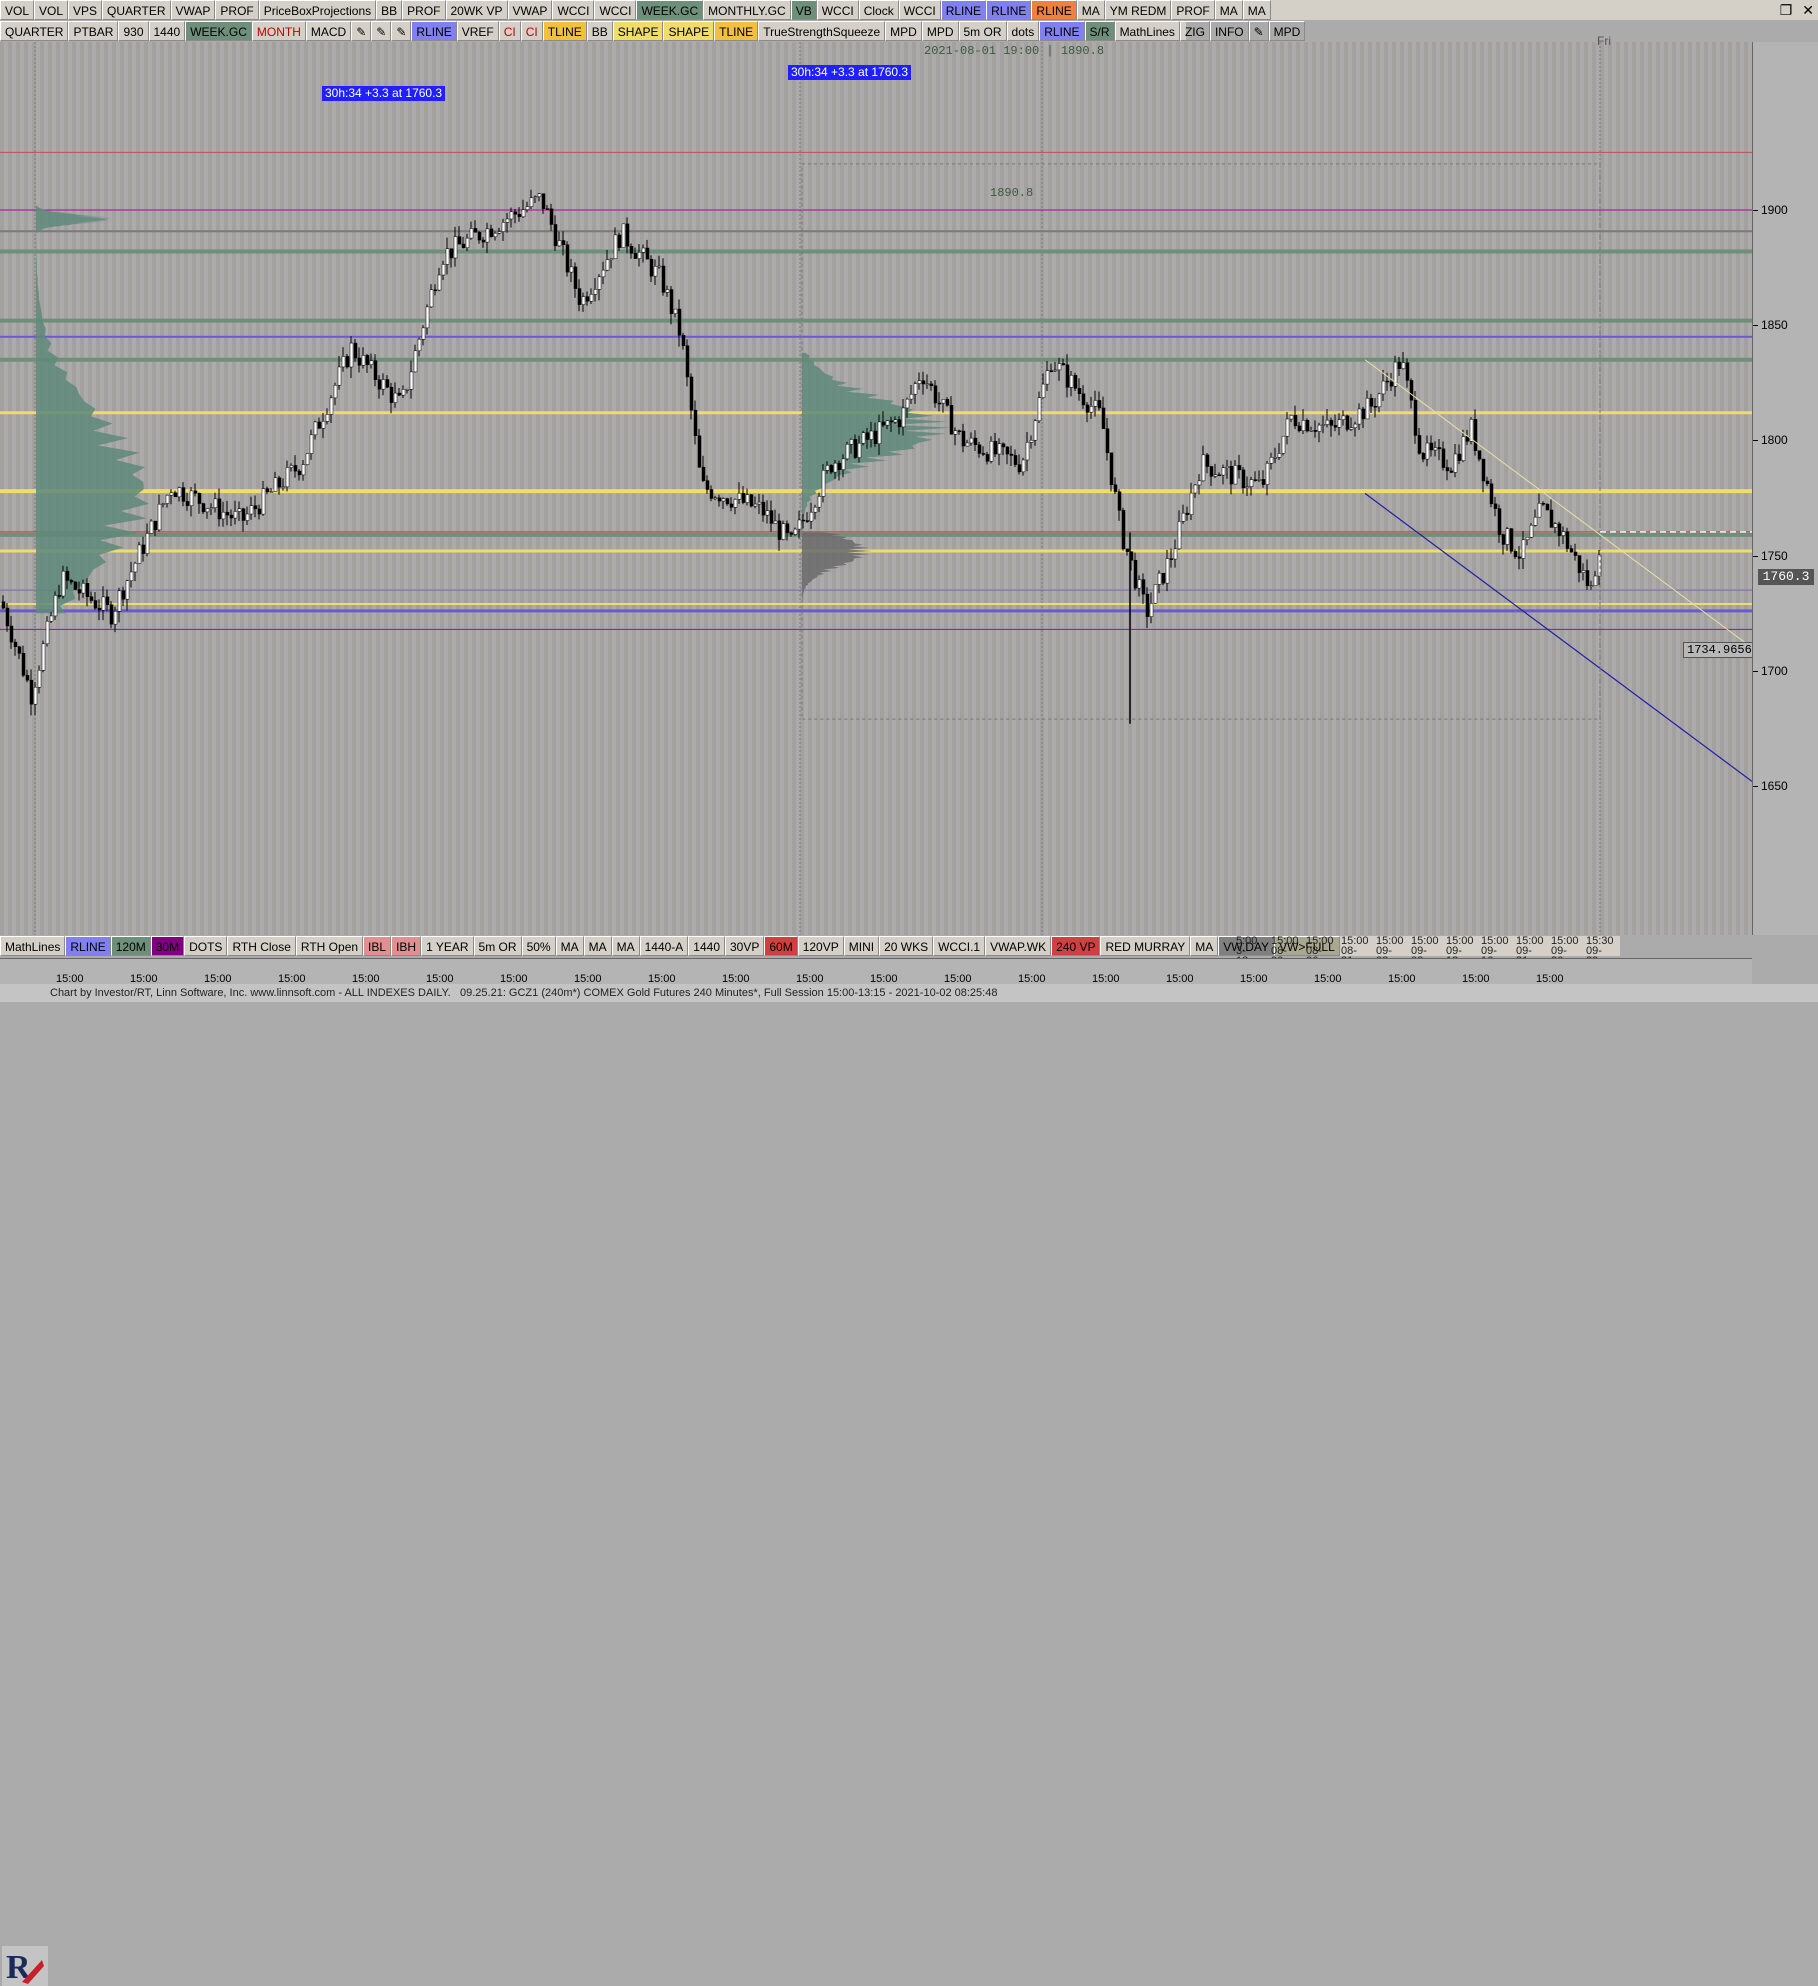  Describe the element at coordinates (803, 10) in the screenshot. I see `toolbar-button-vb: VB` at that location.